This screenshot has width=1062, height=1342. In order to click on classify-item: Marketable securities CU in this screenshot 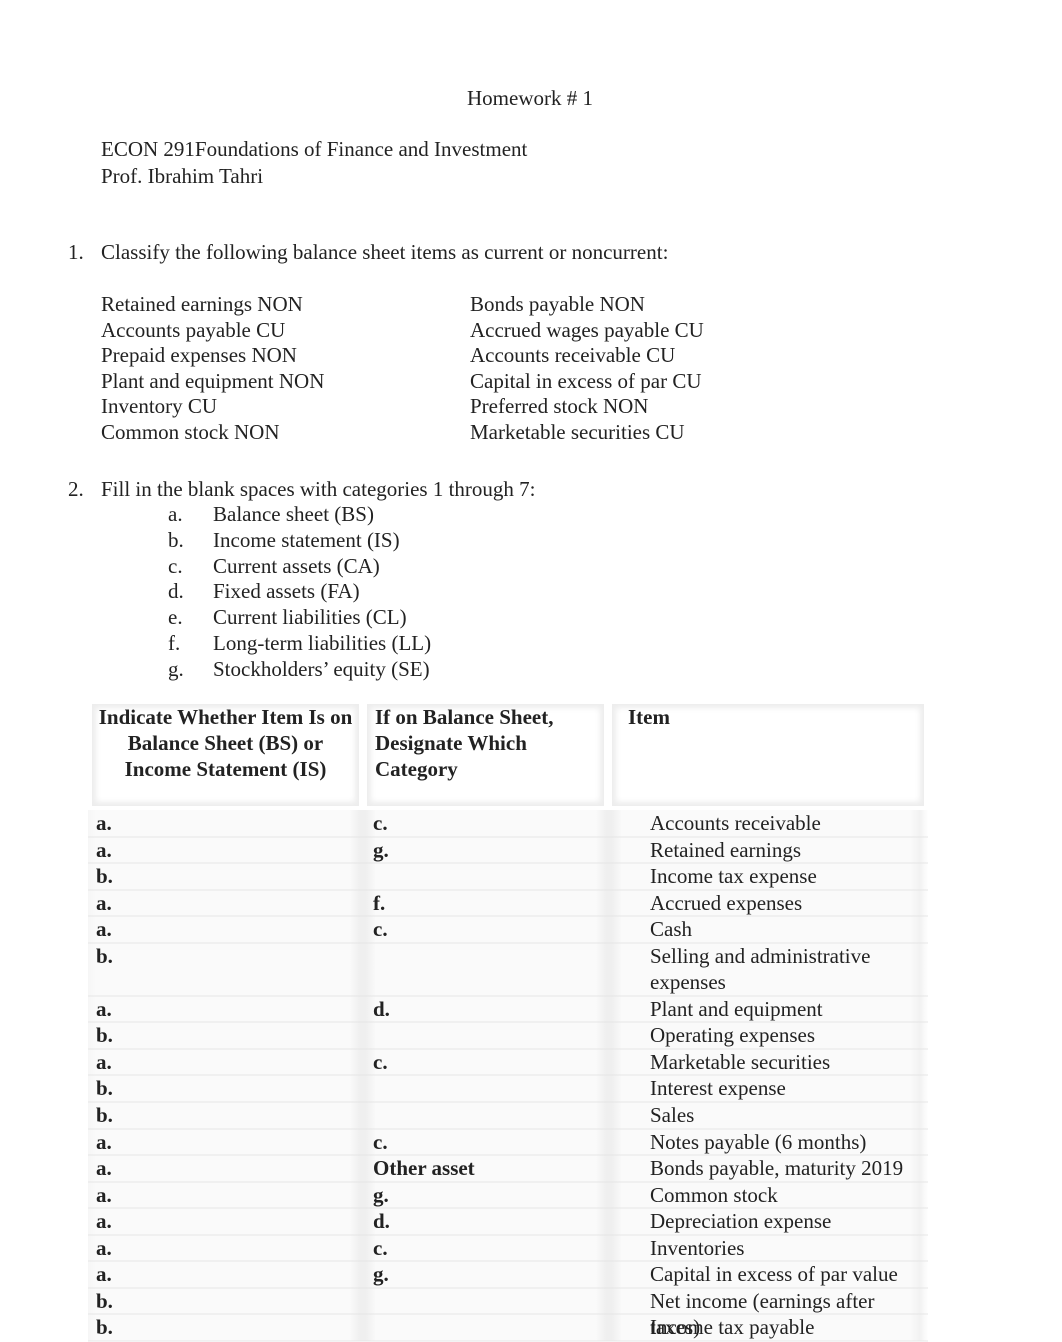, I will do `click(577, 431)`.